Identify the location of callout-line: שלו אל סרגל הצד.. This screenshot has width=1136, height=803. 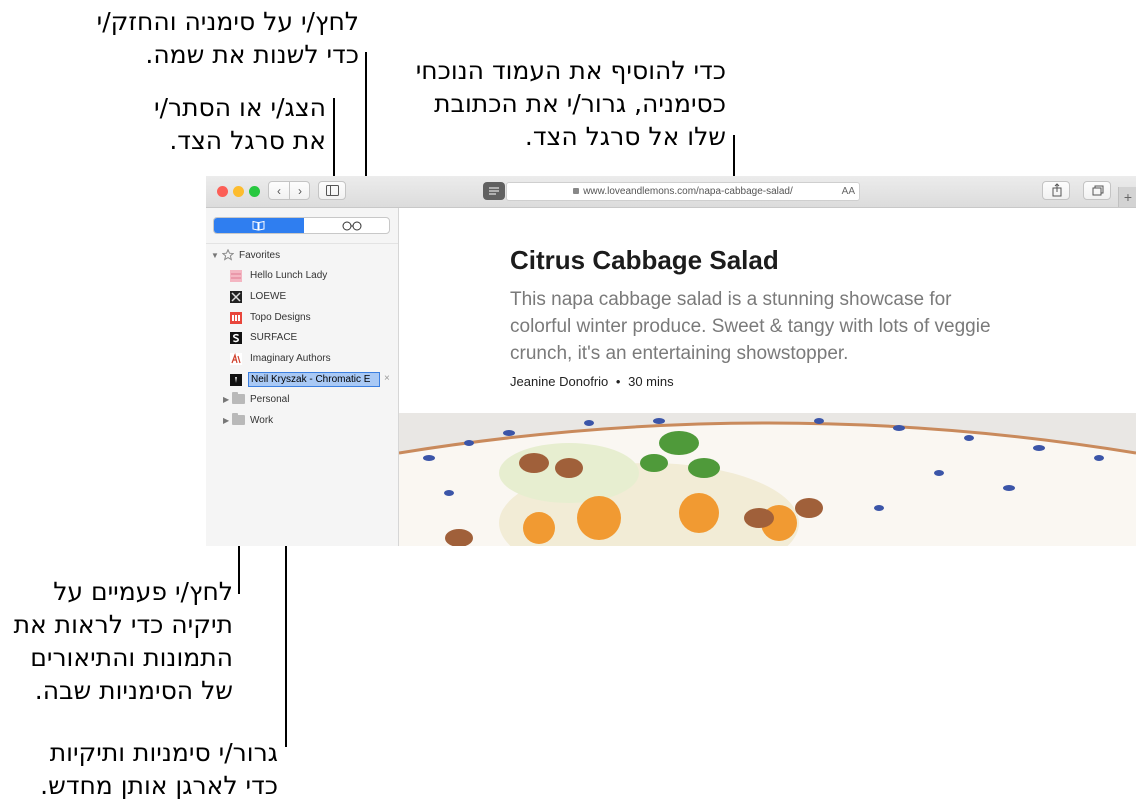
(625, 136).